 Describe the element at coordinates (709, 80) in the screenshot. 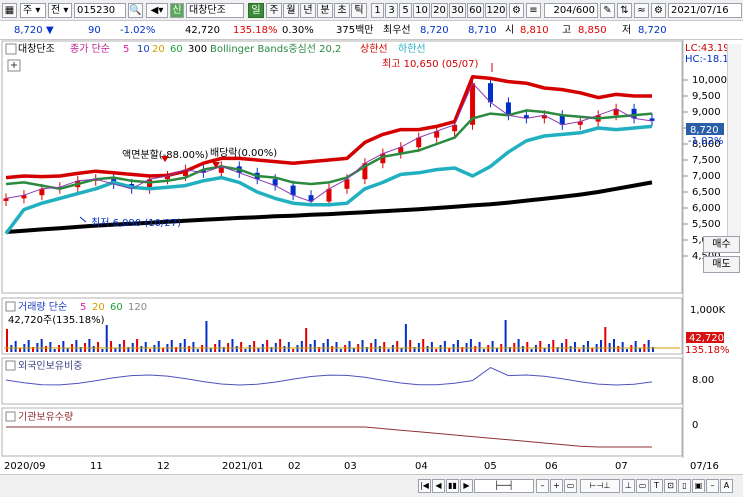

I see `price-axis-label: 10,000` at that location.